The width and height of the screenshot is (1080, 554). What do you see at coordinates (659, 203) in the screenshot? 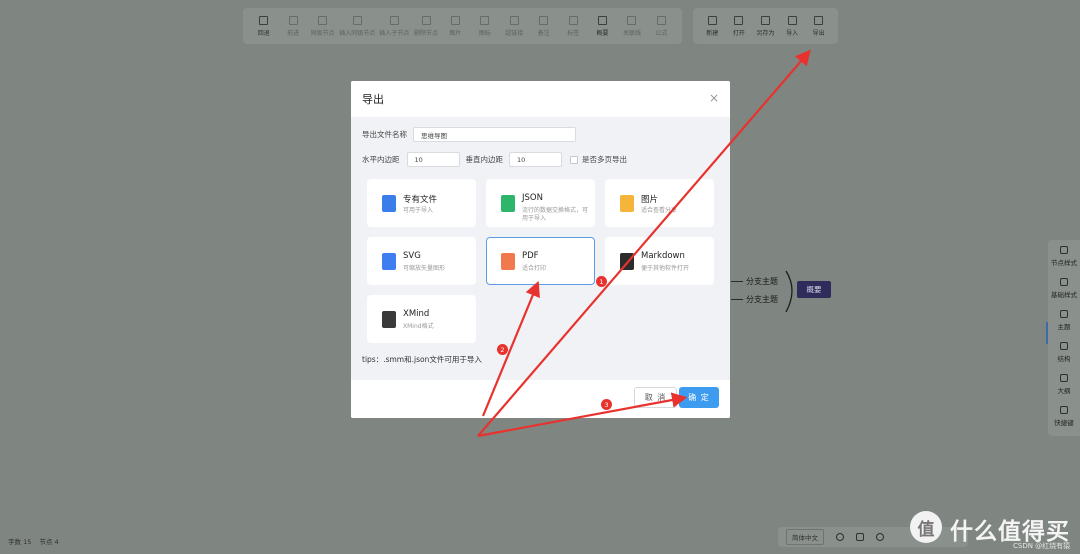
I see `export-format-png-image-card: 图片 适合查看分享` at bounding box center [659, 203].